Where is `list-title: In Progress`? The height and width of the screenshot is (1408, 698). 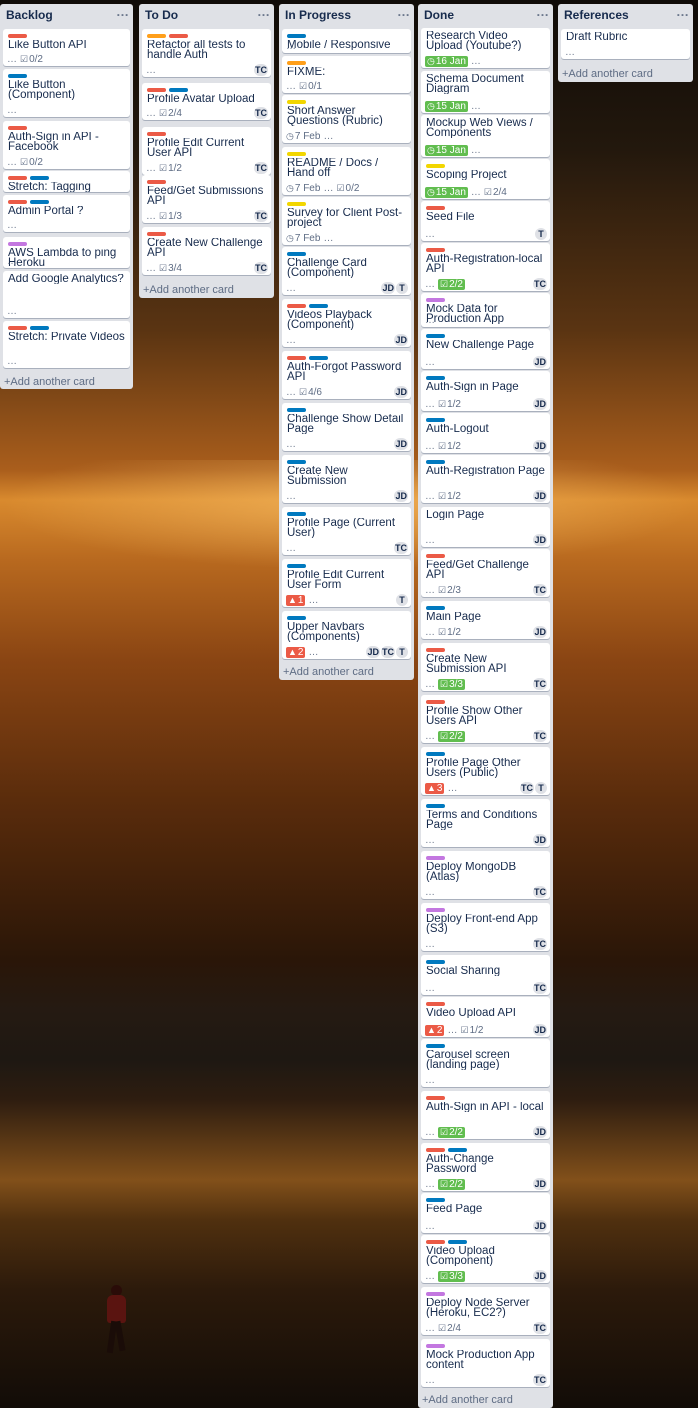 list-title: In Progress is located at coordinates (318, 15).